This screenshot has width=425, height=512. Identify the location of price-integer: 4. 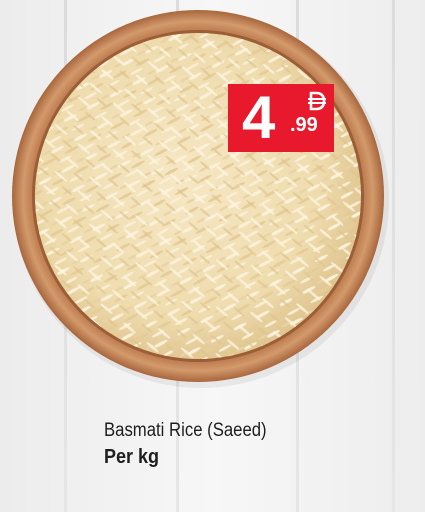
(259, 117).